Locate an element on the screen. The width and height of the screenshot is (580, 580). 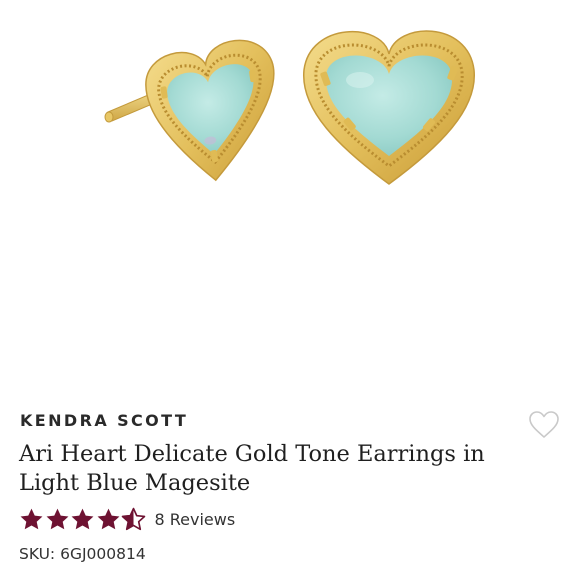
left-earring is located at coordinates (189, 110).